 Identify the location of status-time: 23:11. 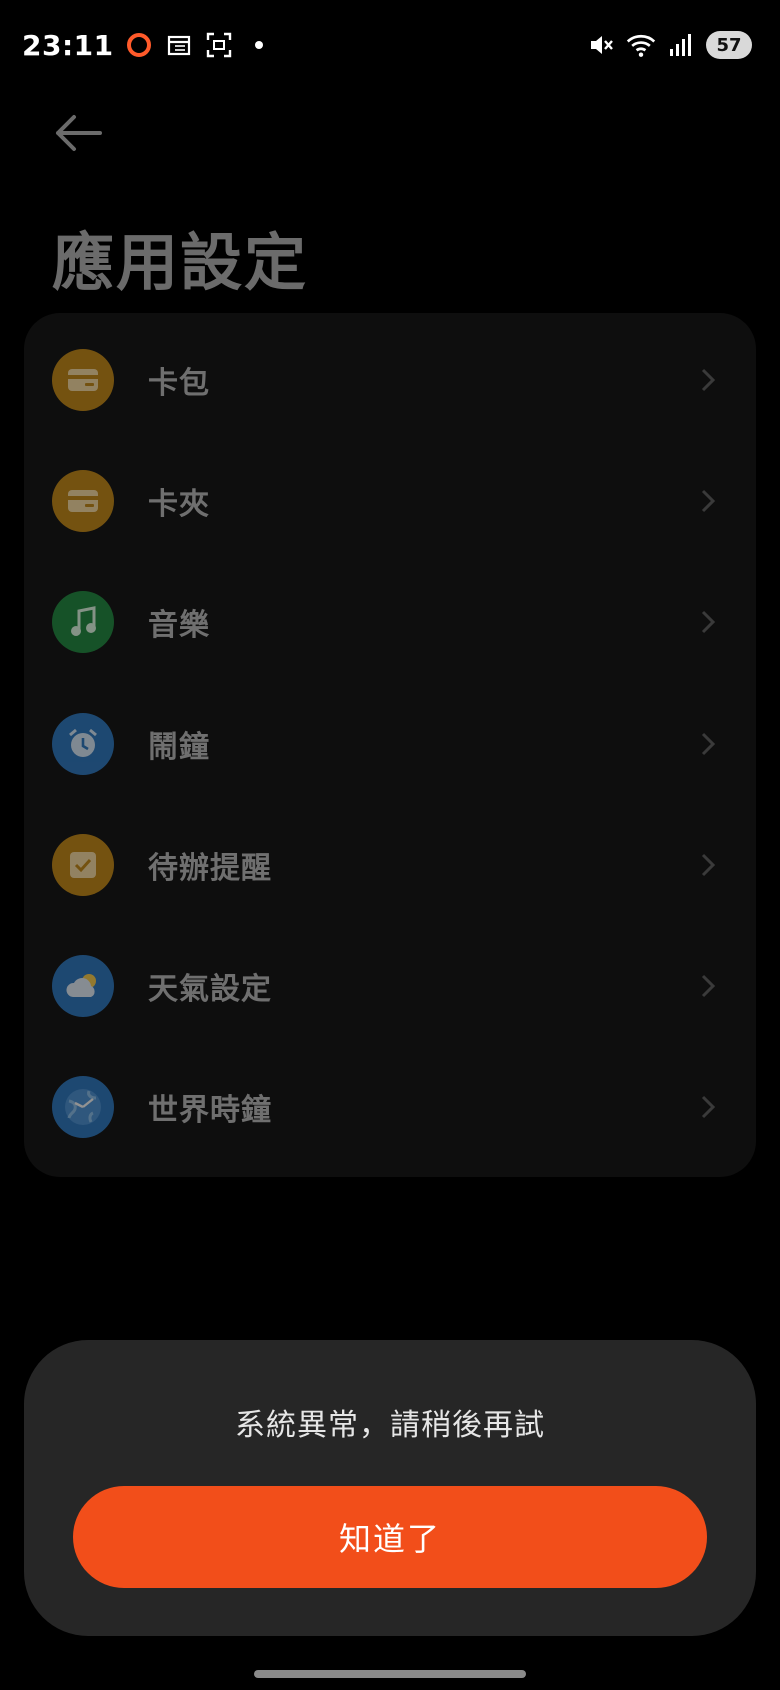
(68, 45).